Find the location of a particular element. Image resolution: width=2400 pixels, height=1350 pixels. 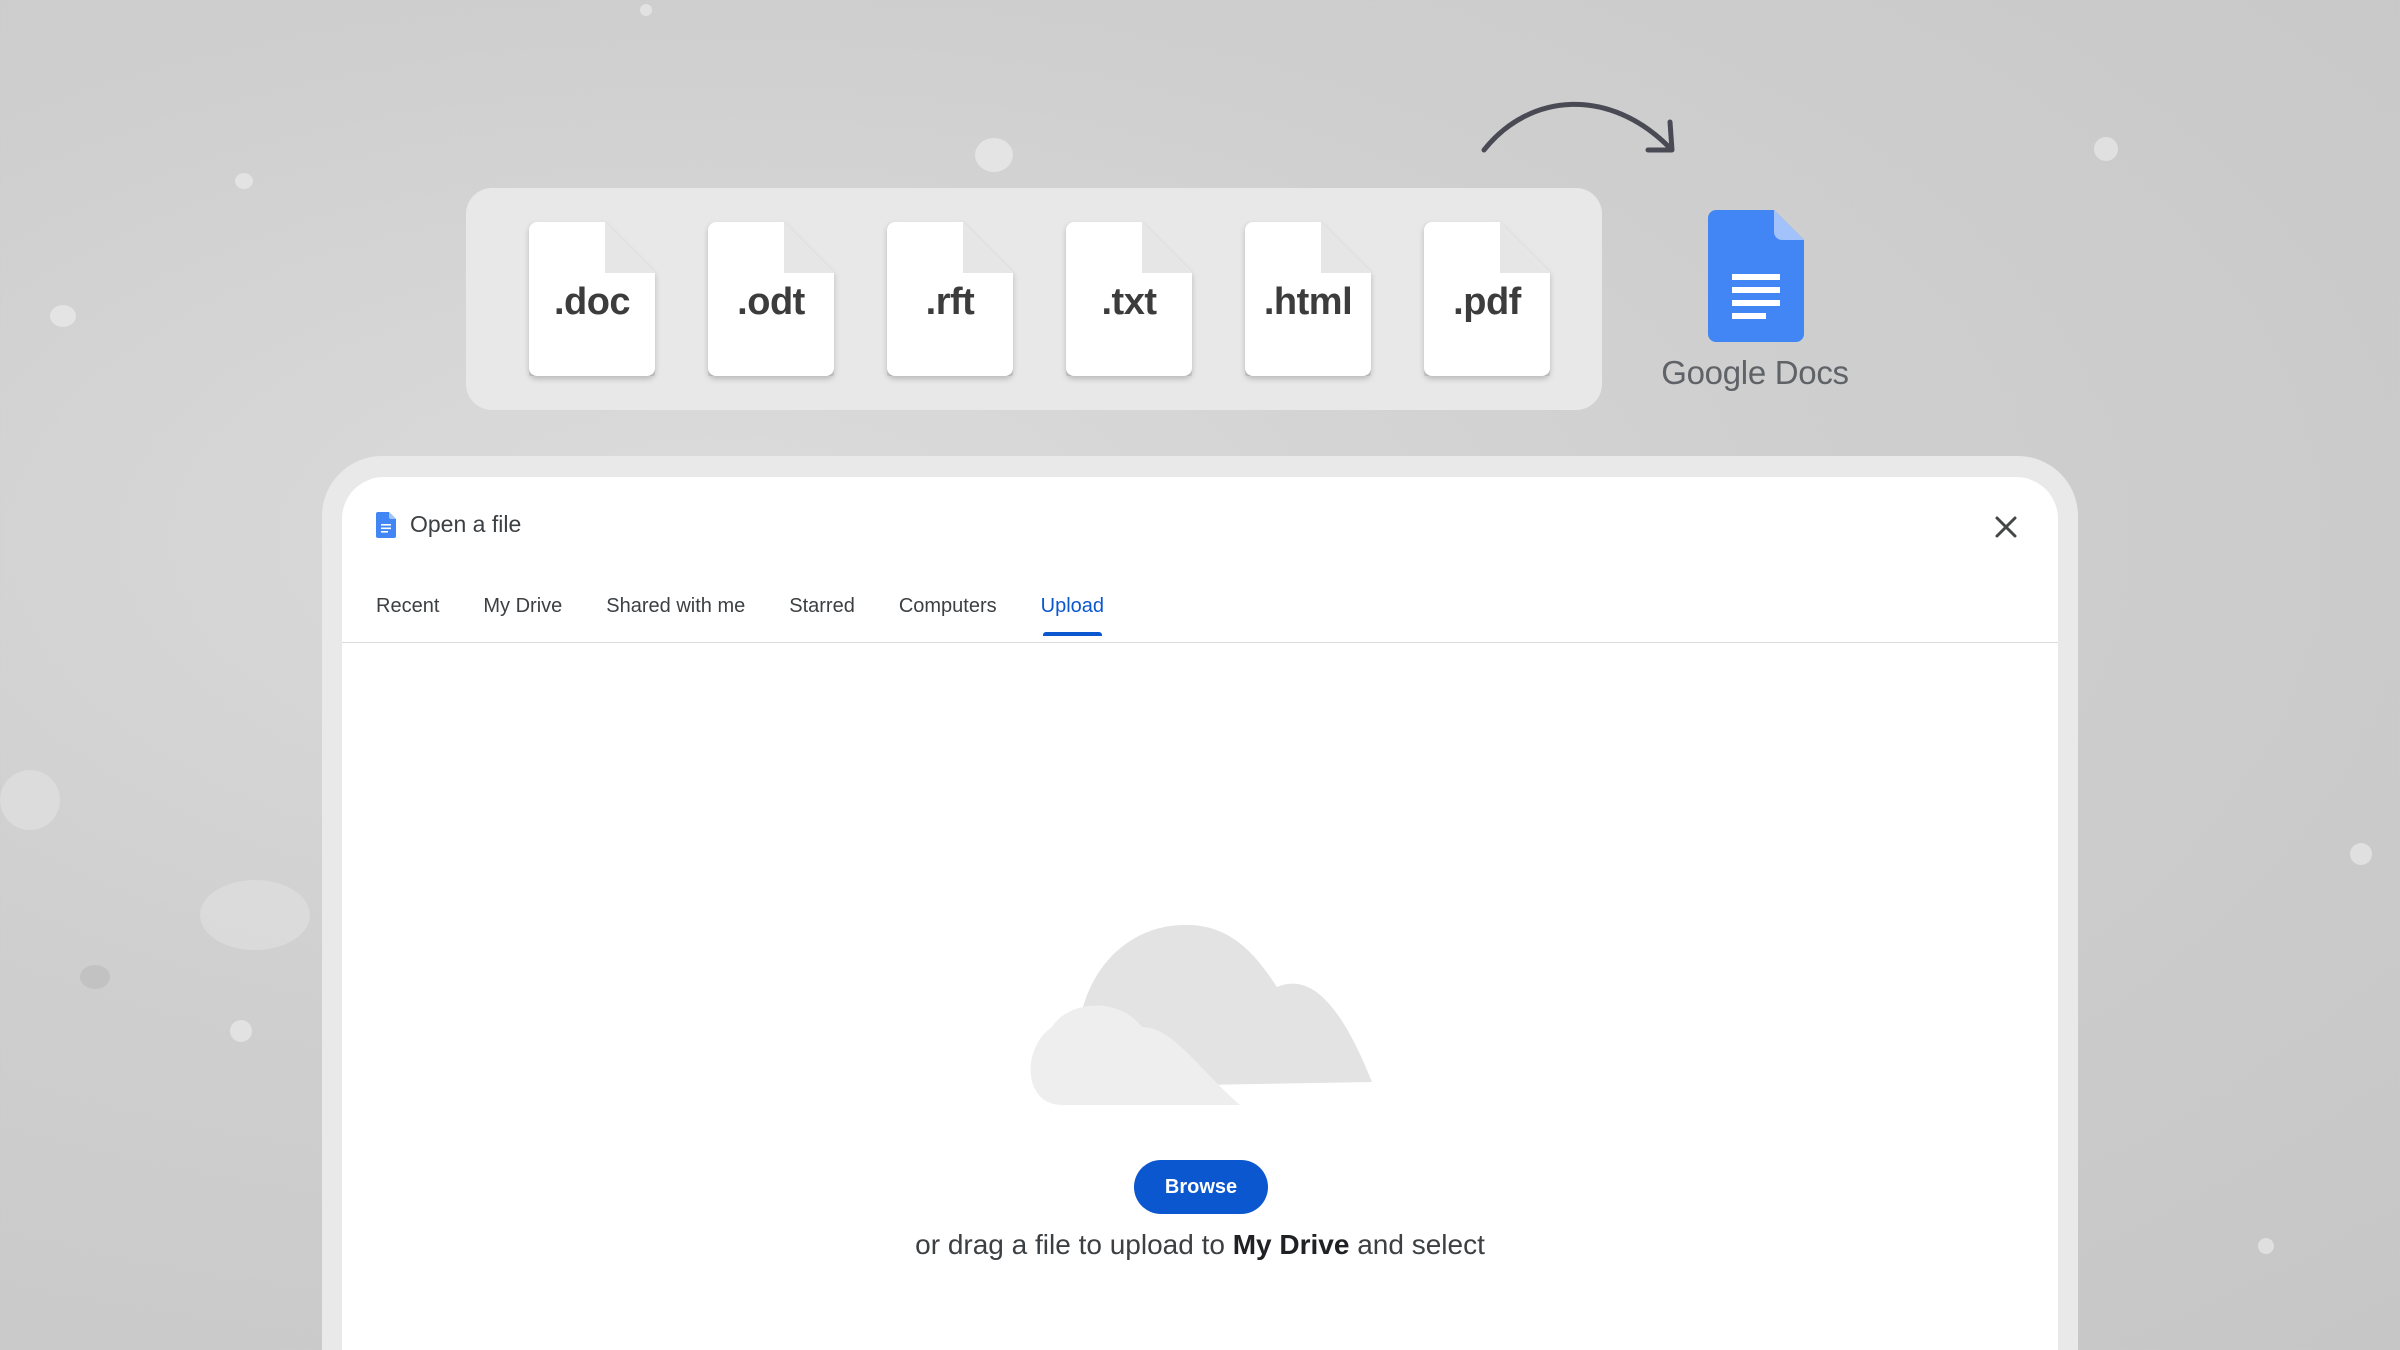

file-extension-label: .txt is located at coordinates (1129, 301).